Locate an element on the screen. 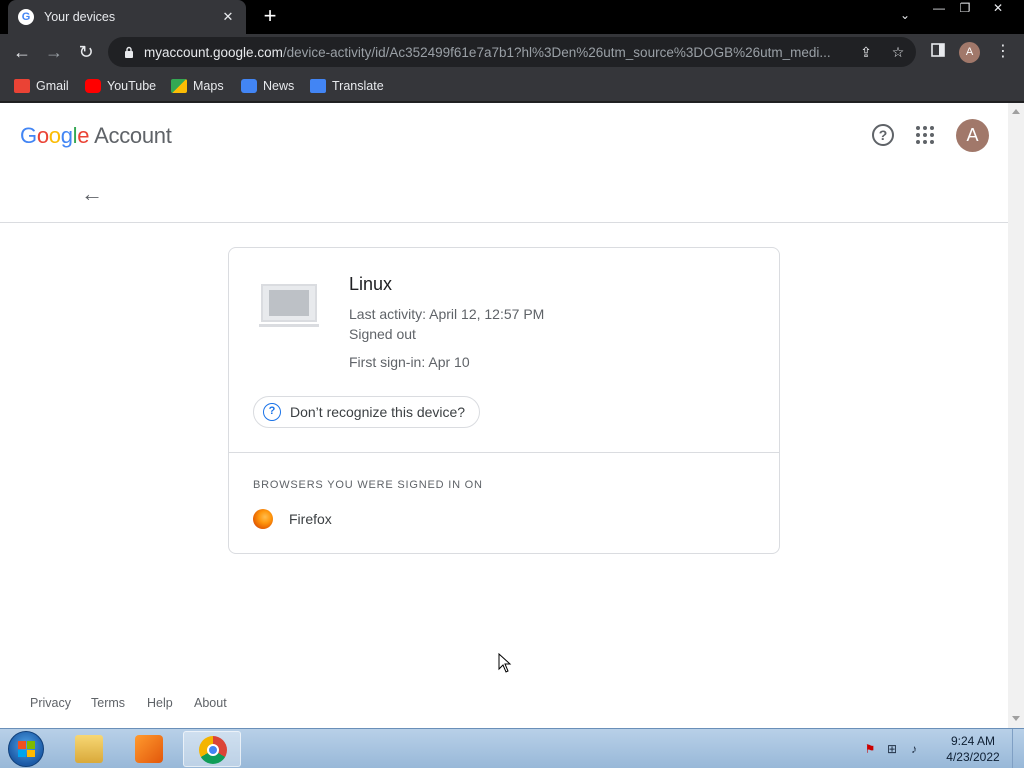 This screenshot has width=1024, height=768. bookmark-label: YouTube is located at coordinates (132, 86).